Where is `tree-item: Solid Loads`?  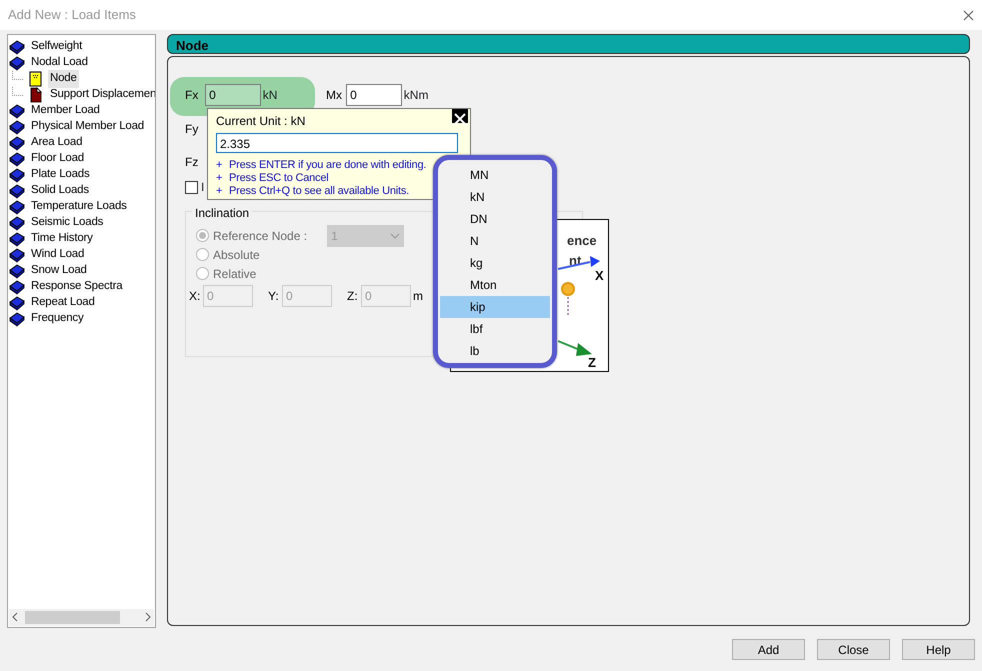
tree-item: Solid Loads is located at coordinates (60, 191).